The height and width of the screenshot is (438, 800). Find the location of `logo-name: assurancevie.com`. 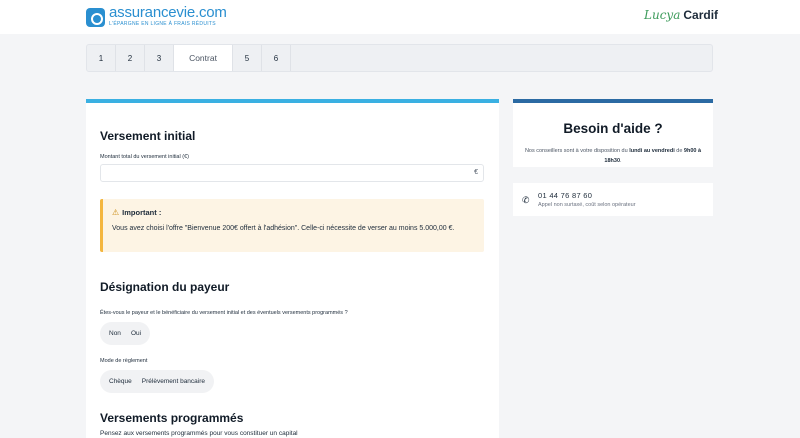

logo-name: assurancevie.com is located at coordinates (168, 12).